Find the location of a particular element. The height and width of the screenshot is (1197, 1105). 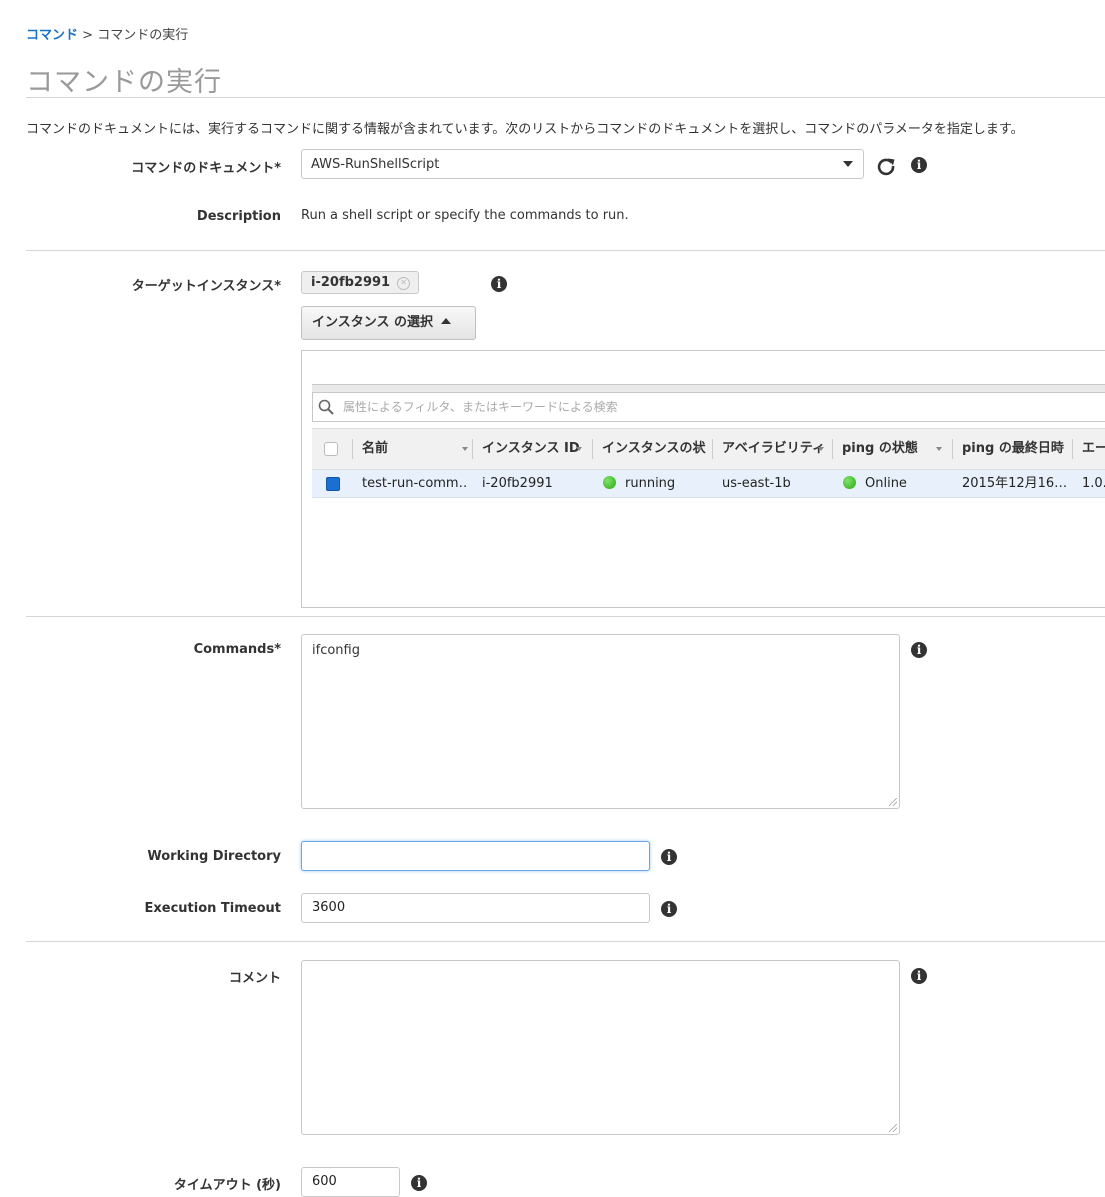

instance-chip-label: i-20fb2991 is located at coordinates (351, 282).